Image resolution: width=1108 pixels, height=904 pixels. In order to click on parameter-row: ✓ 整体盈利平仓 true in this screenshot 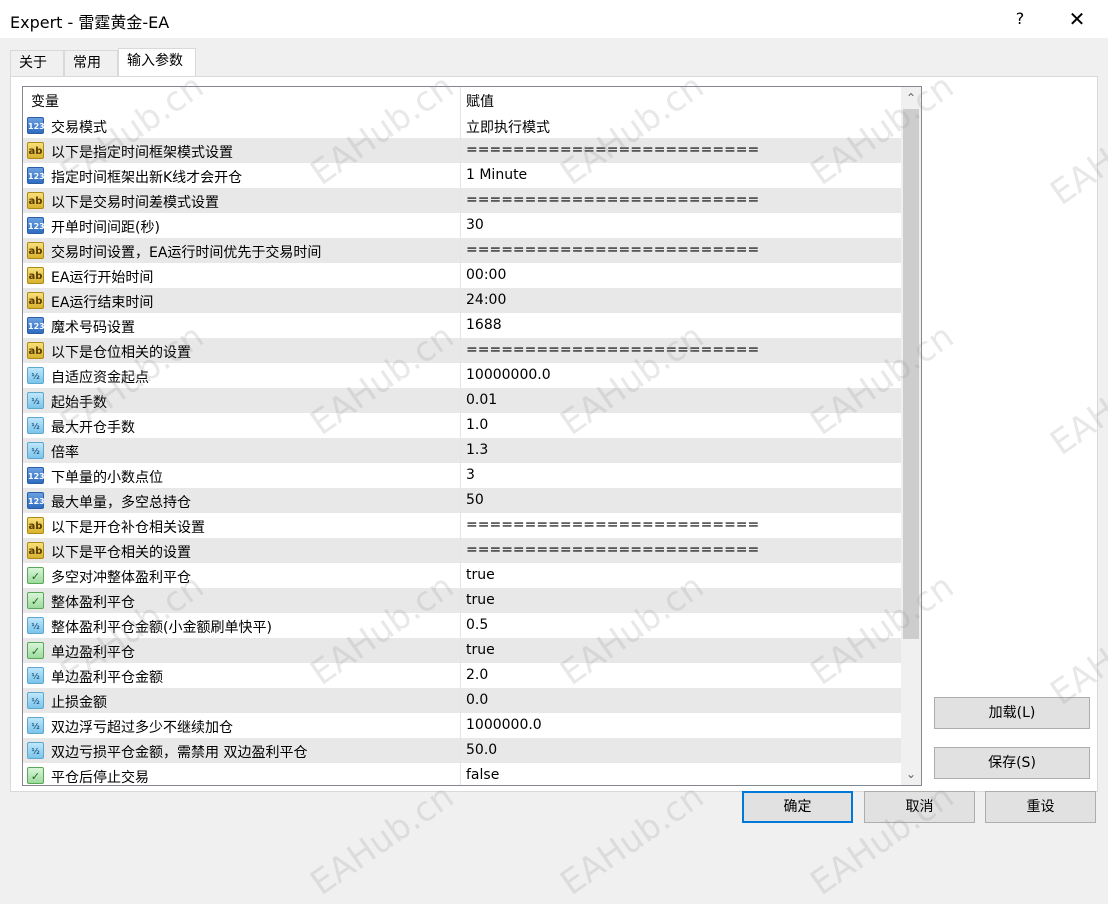, I will do `click(462, 600)`.